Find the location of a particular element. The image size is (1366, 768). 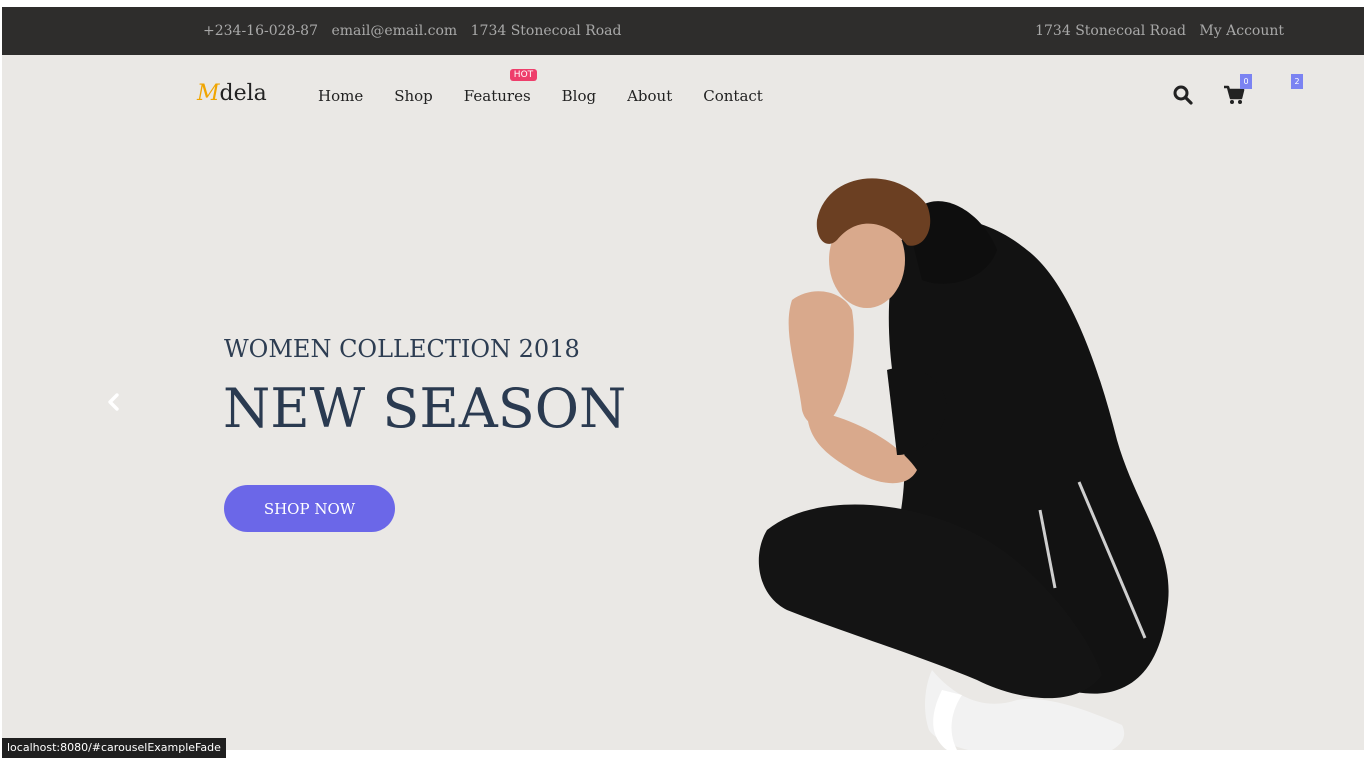

hot-badge: HOT is located at coordinates (523, 75).